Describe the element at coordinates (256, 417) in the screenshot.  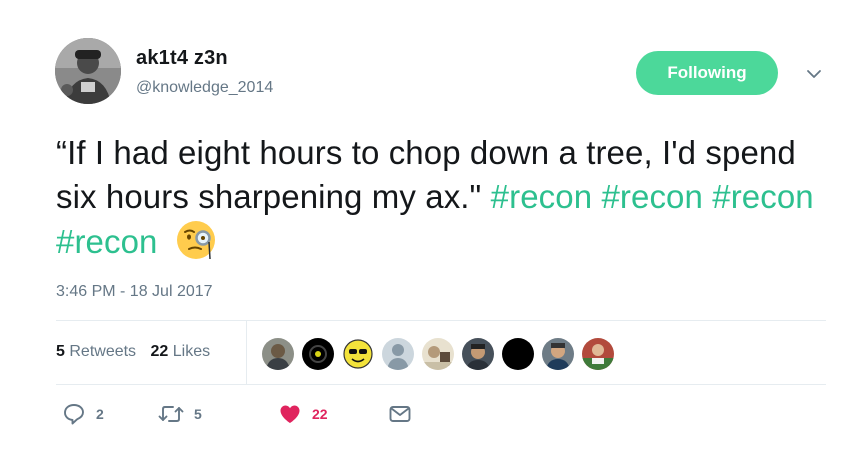
I see `tweet-actions: 2 5 22` at that location.